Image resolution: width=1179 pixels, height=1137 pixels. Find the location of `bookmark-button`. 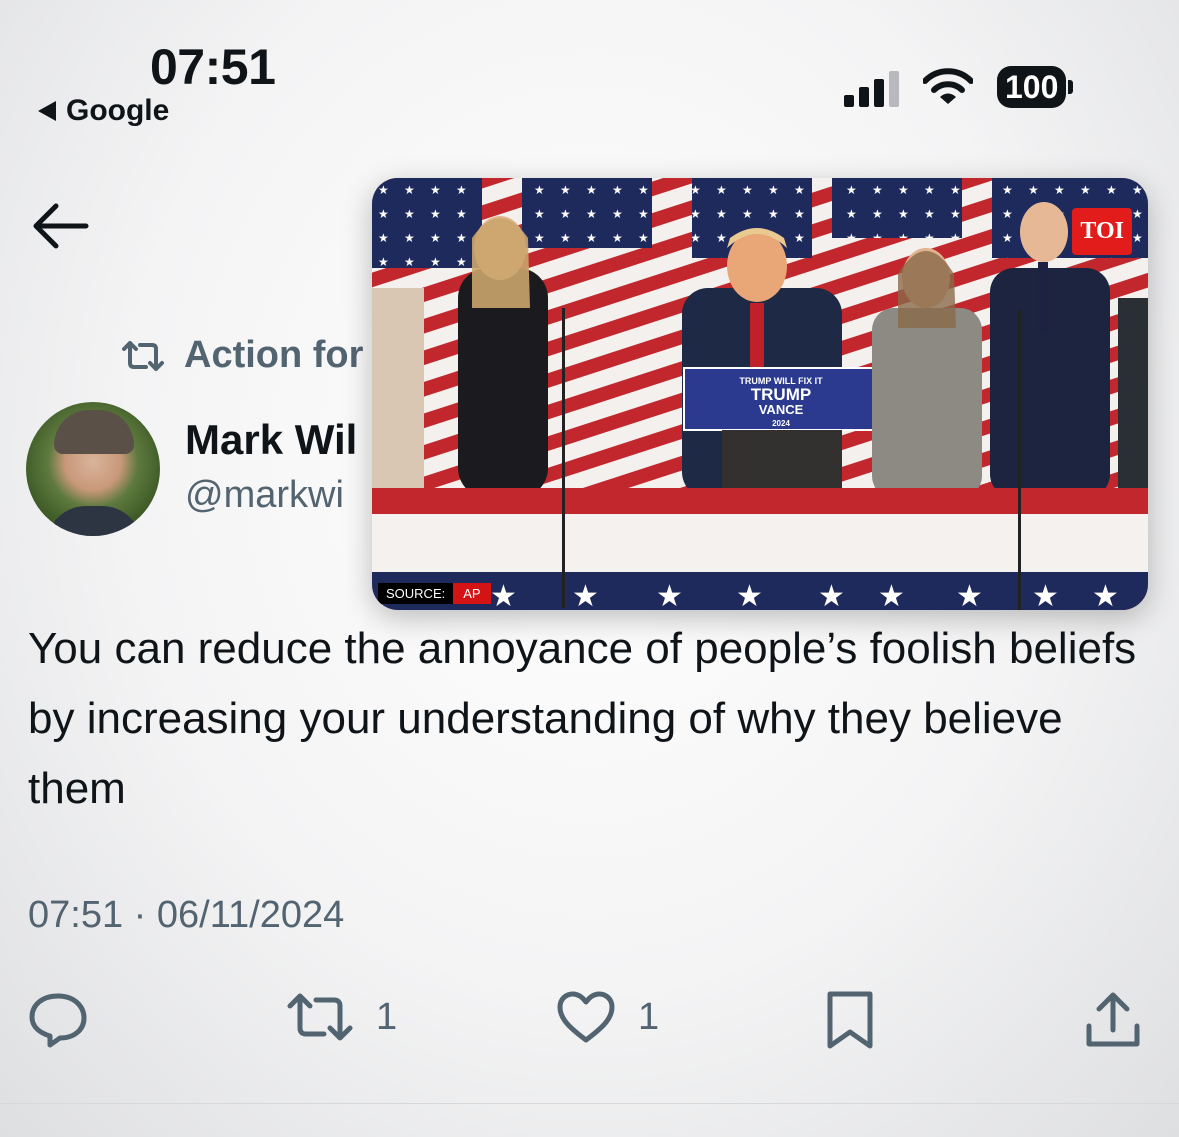

bookmark-button is located at coordinates (850, 1020).